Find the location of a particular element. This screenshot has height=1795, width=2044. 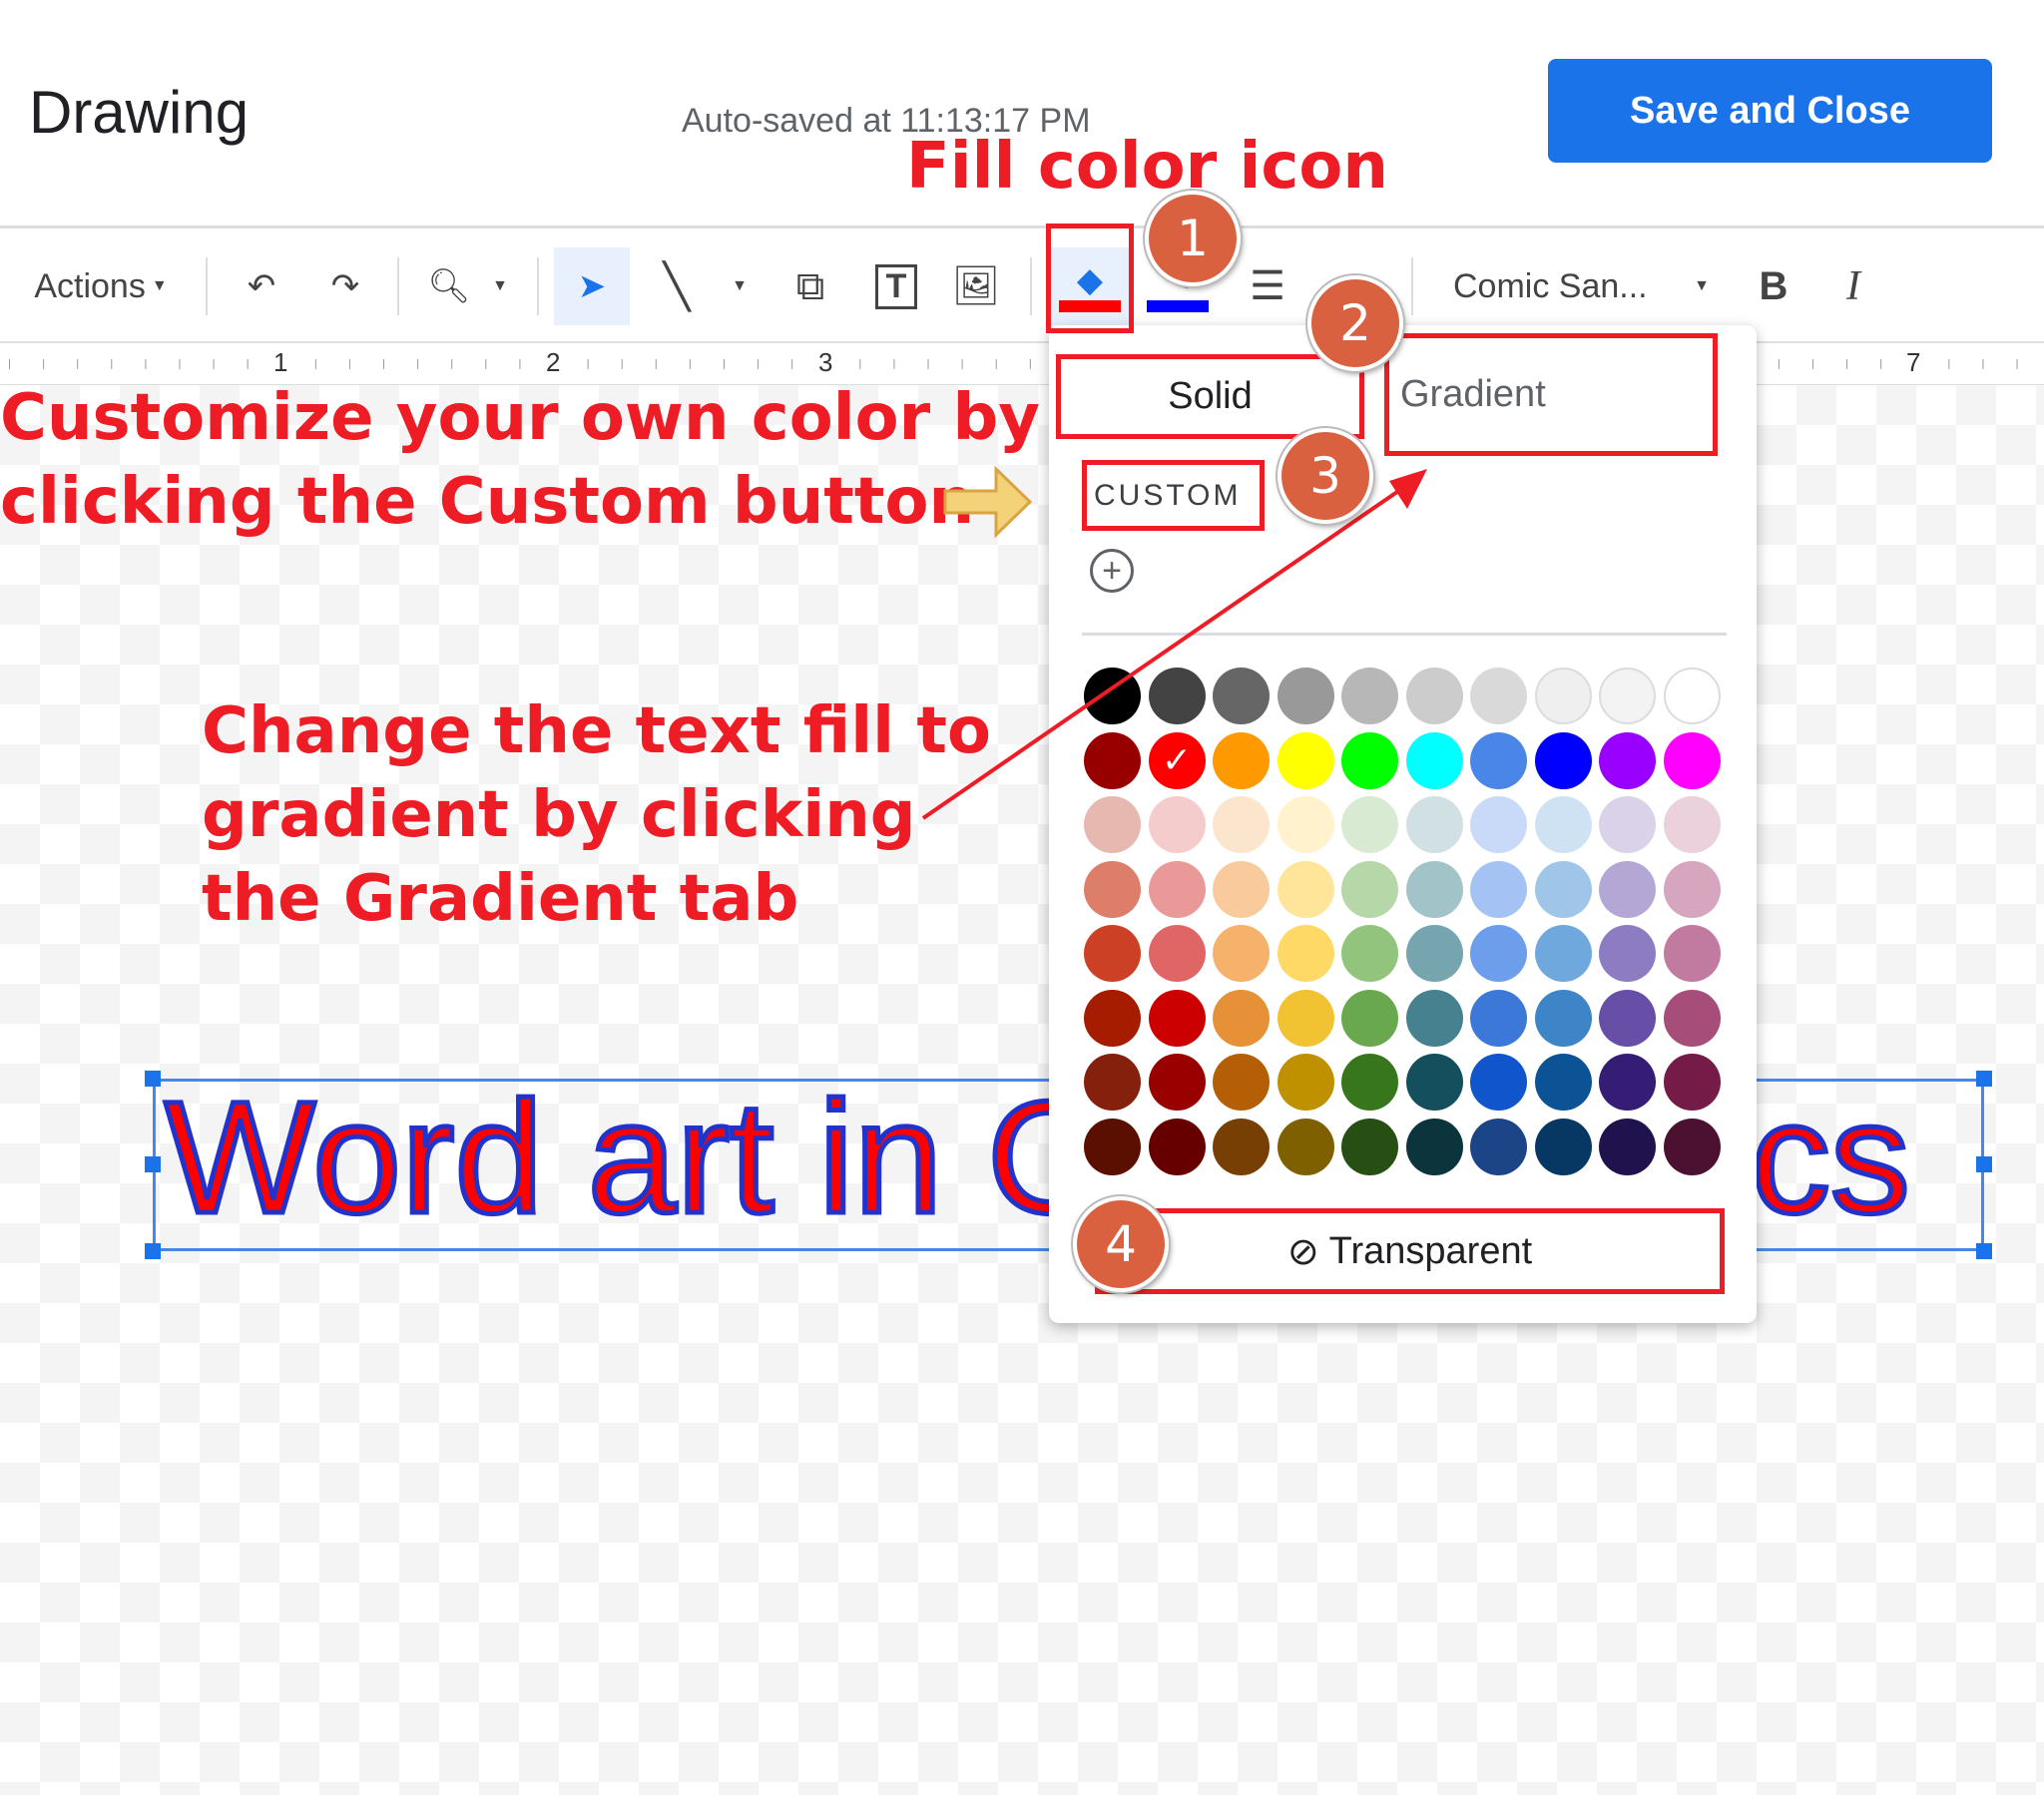

red-arrowhead is located at coordinates (1408, 489).